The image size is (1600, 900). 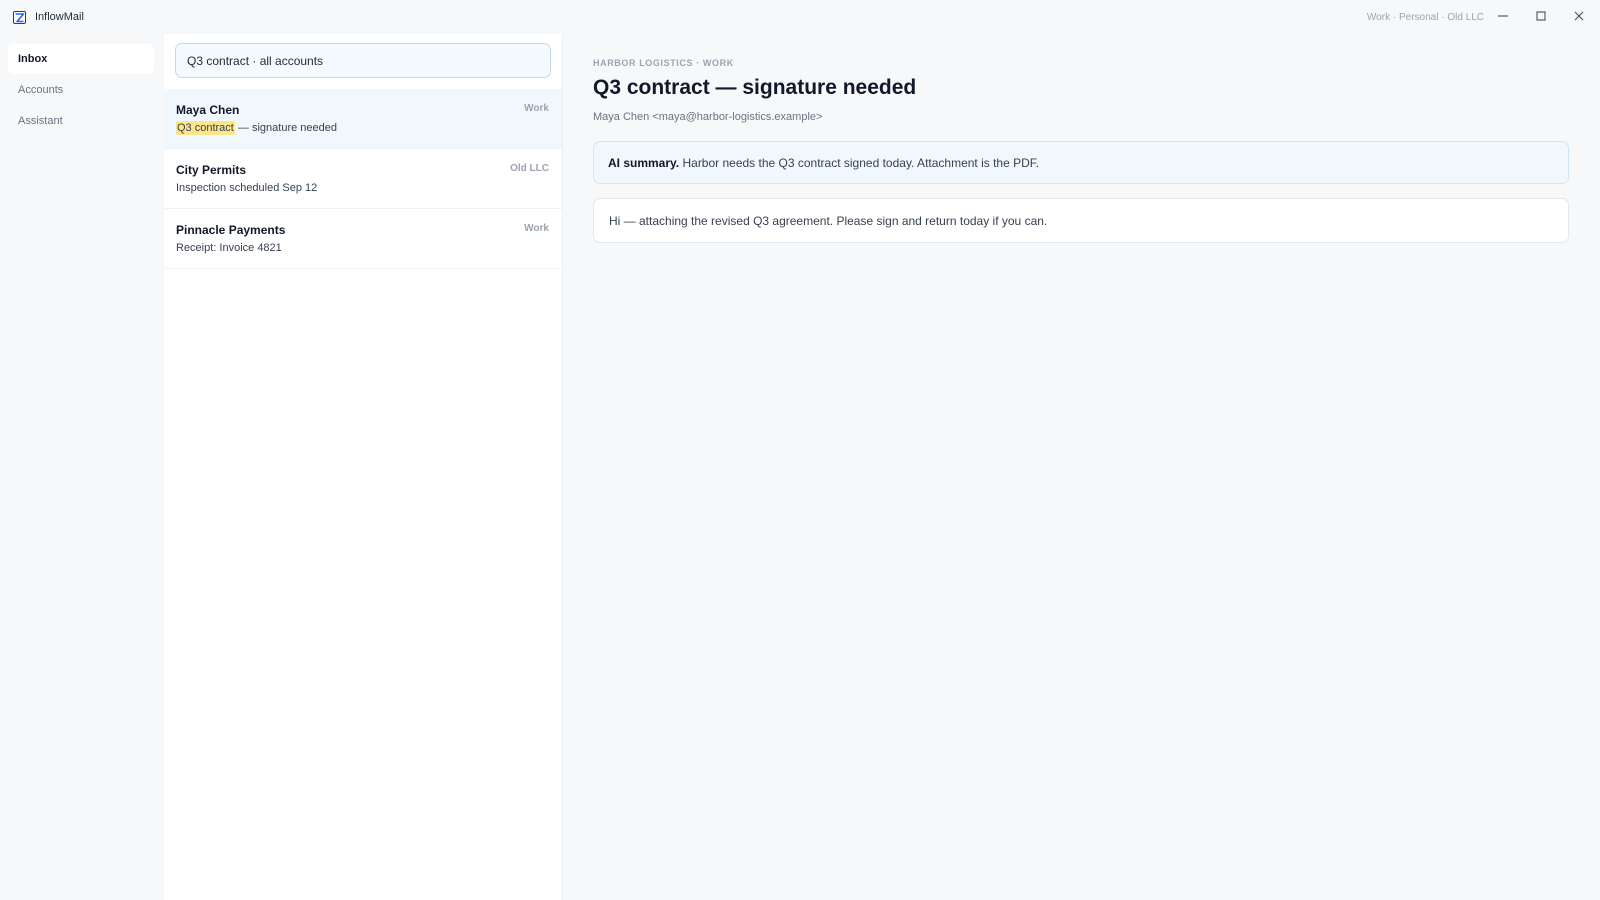 I want to click on title-bar: InflowMail Work · Personal · Old LLC, so click(x=800, y=17).